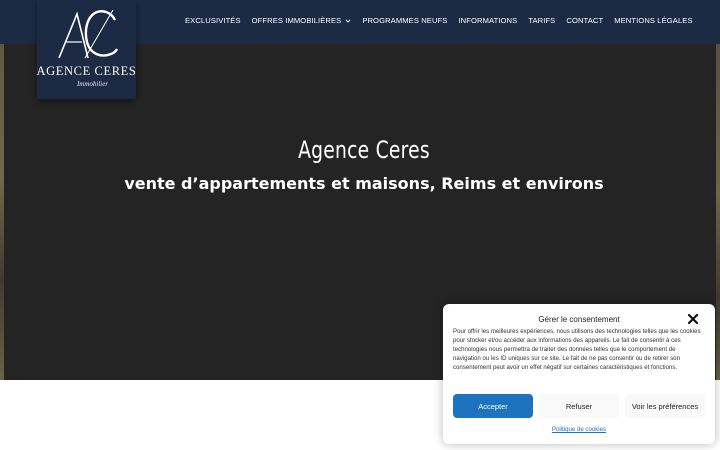 The width and height of the screenshot is (720, 450). Describe the element at coordinates (86, 71) in the screenshot. I see `logo-title: AGENCE CERES` at that location.